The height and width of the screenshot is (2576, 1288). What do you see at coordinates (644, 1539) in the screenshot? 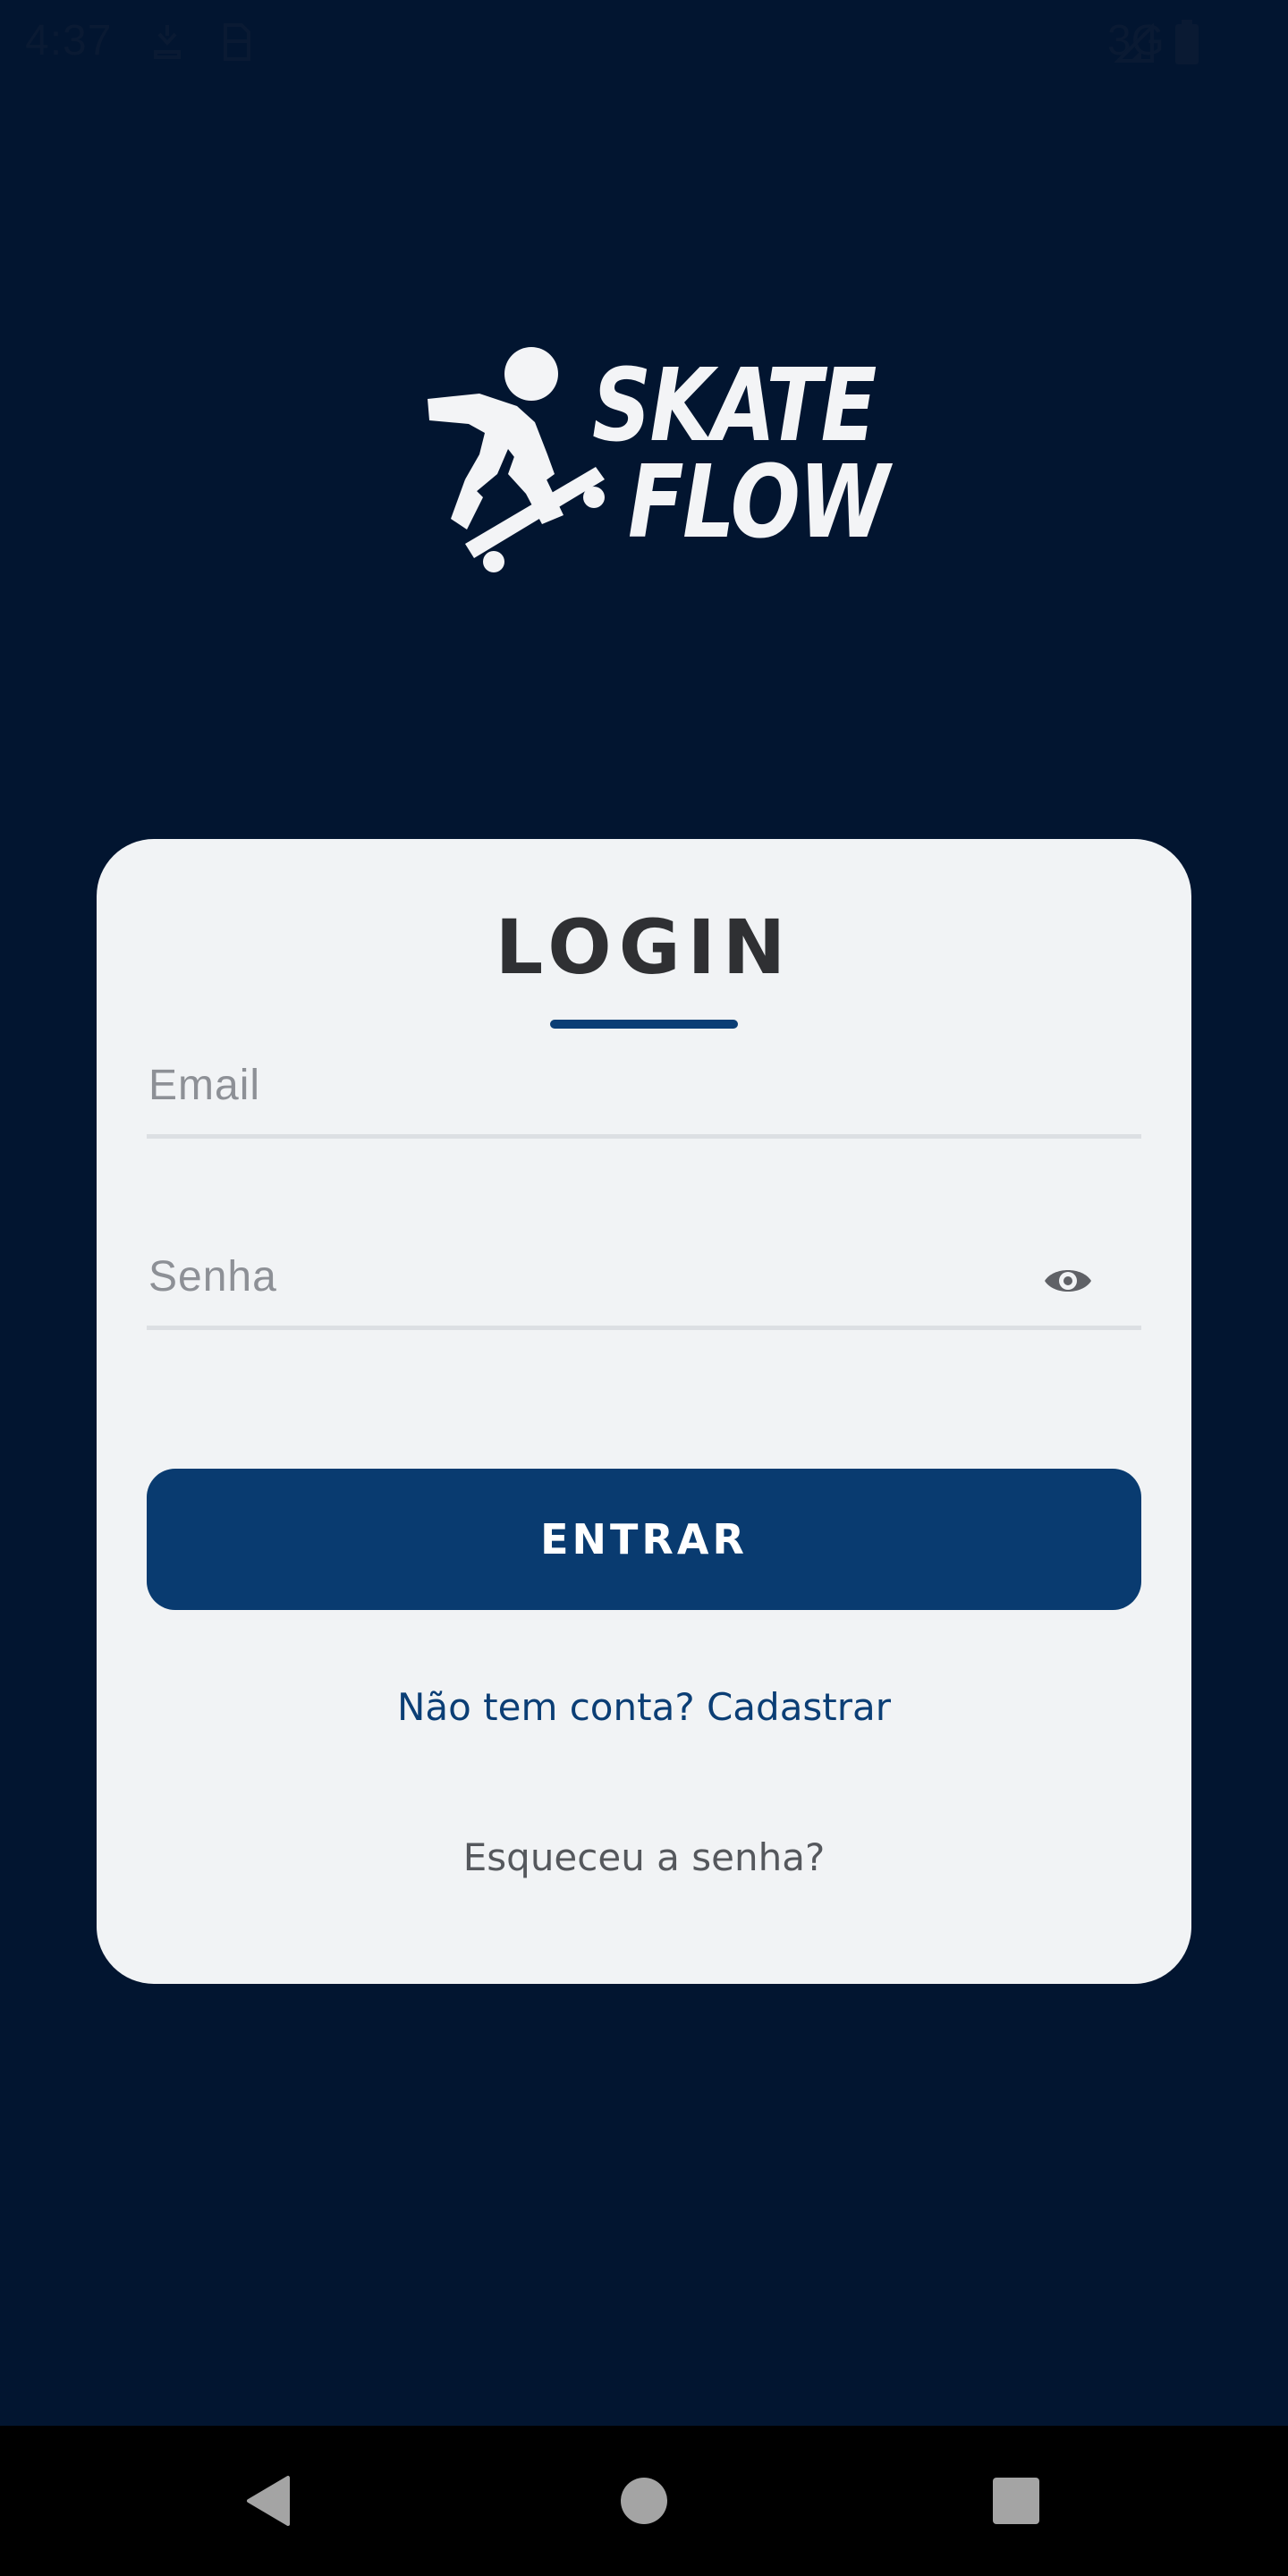
I see `enter-button: ENTRAR` at bounding box center [644, 1539].